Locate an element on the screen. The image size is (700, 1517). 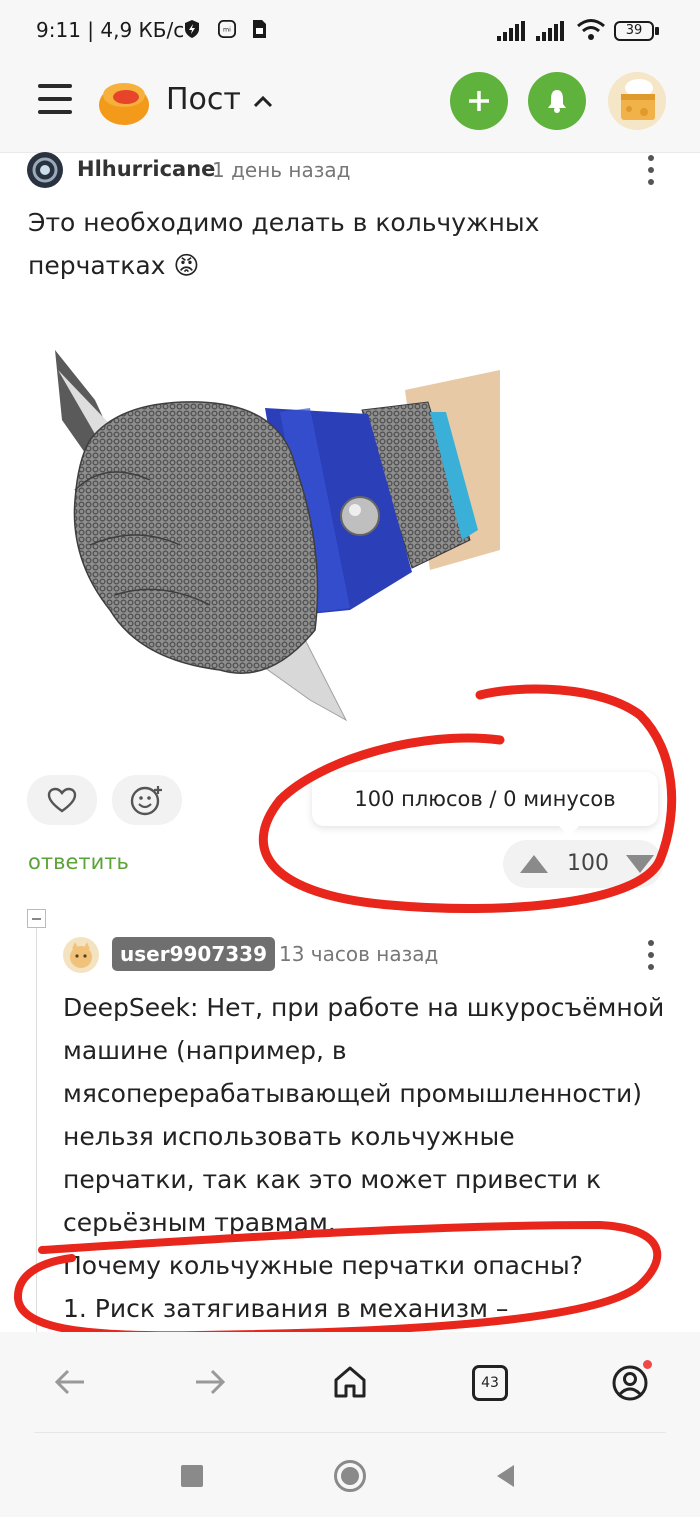
notifications-button is located at coordinates (557, 101).